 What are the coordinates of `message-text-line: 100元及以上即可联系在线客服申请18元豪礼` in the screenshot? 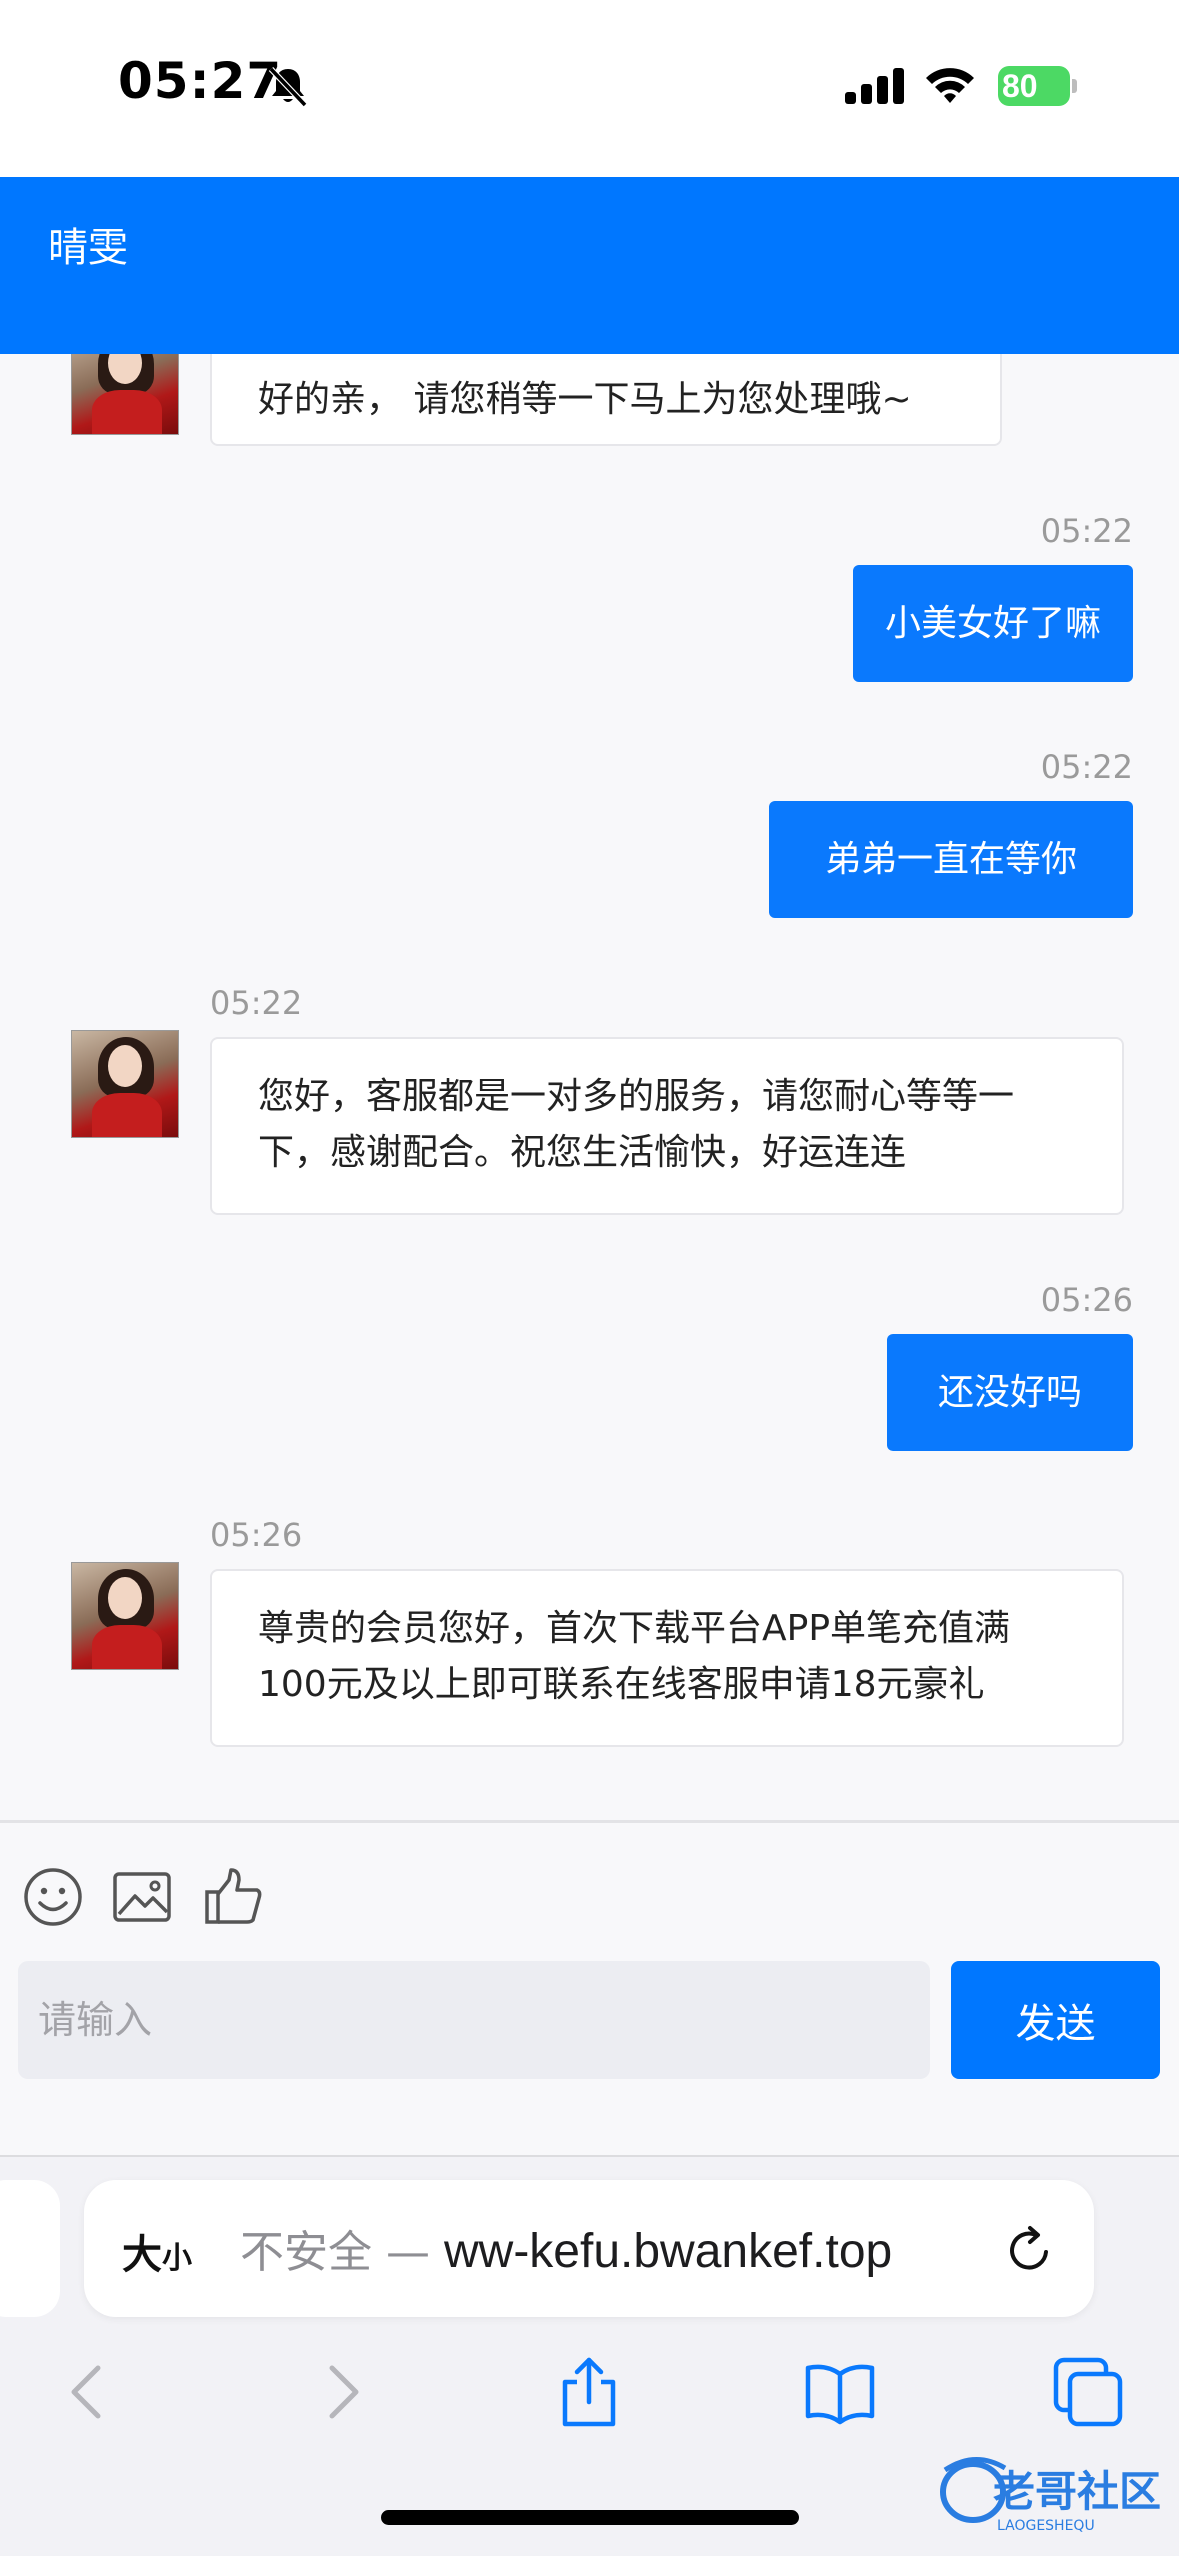 It's located at (621, 1684).